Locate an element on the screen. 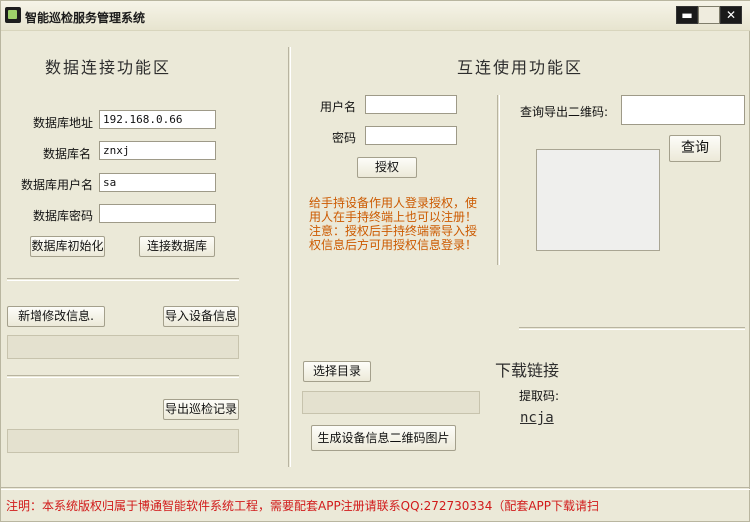 The width and height of the screenshot is (750, 522). app-logo-icon is located at coordinates (13, 15).